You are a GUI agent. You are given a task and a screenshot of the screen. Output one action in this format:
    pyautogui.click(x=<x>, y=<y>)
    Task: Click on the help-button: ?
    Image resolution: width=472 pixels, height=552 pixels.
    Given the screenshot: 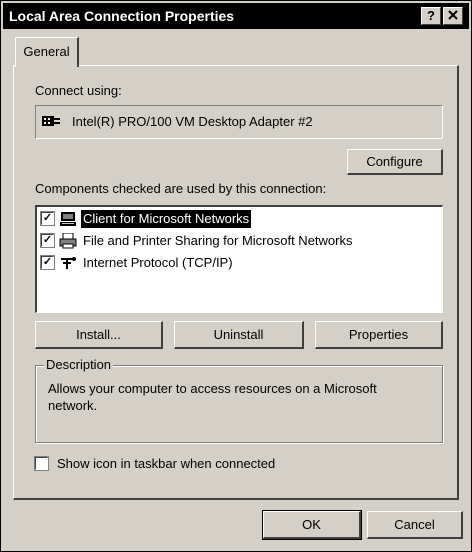 What is the action you would take?
    pyautogui.click(x=431, y=16)
    